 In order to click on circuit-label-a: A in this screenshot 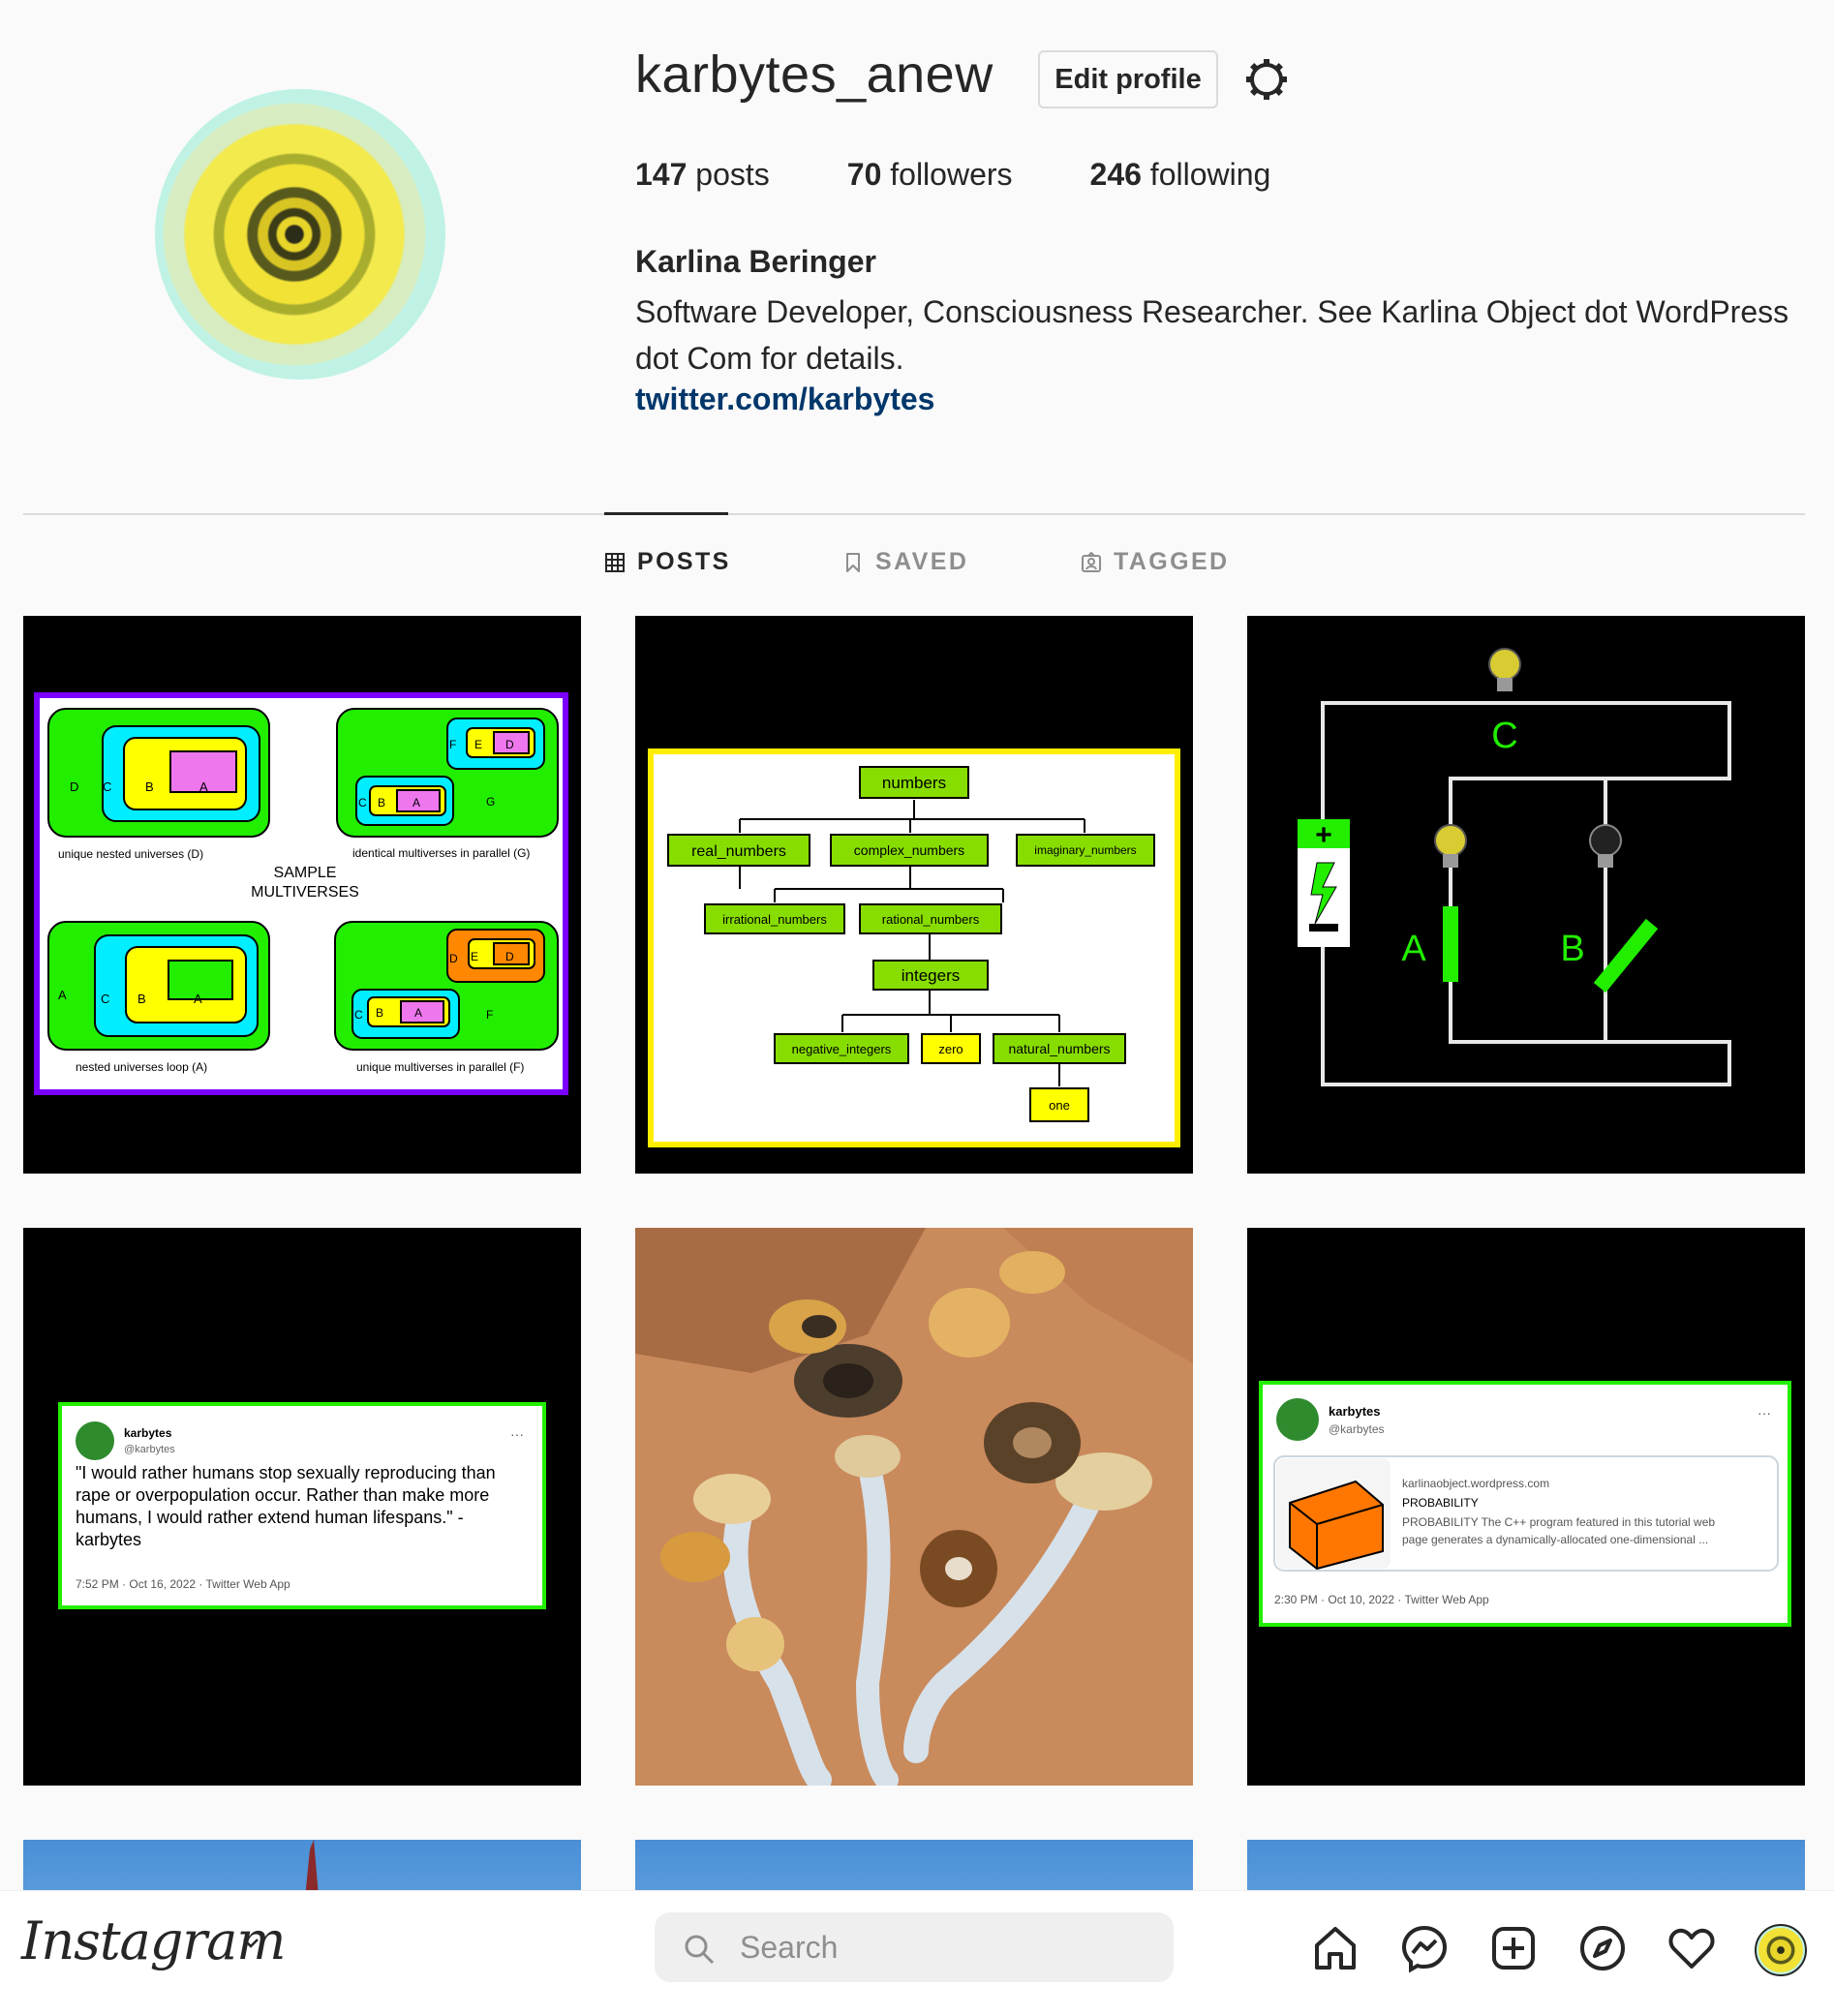, I will do `click(1413, 949)`.